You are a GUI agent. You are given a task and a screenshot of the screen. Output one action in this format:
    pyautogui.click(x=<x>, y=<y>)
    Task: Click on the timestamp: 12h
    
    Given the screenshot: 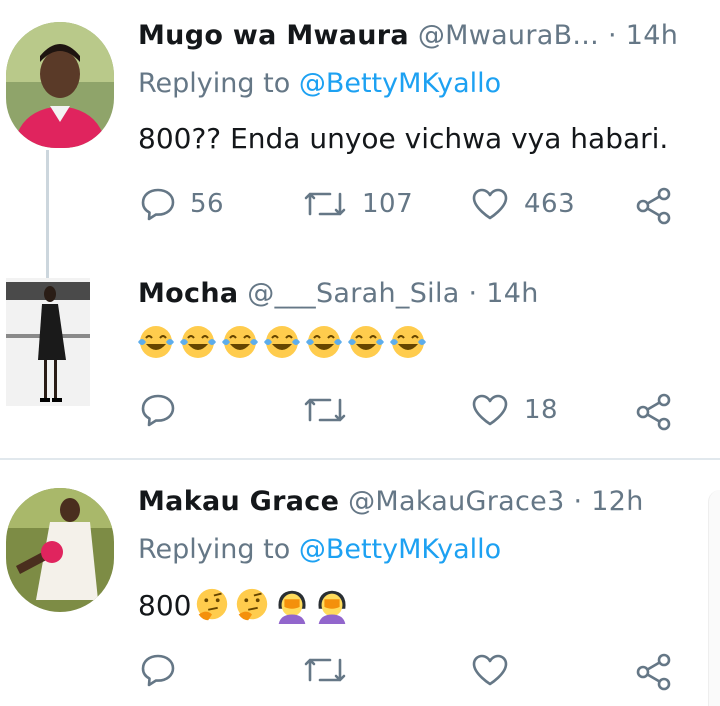 What is the action you would take?
    pyautogui.click(x=617, y=501)
    